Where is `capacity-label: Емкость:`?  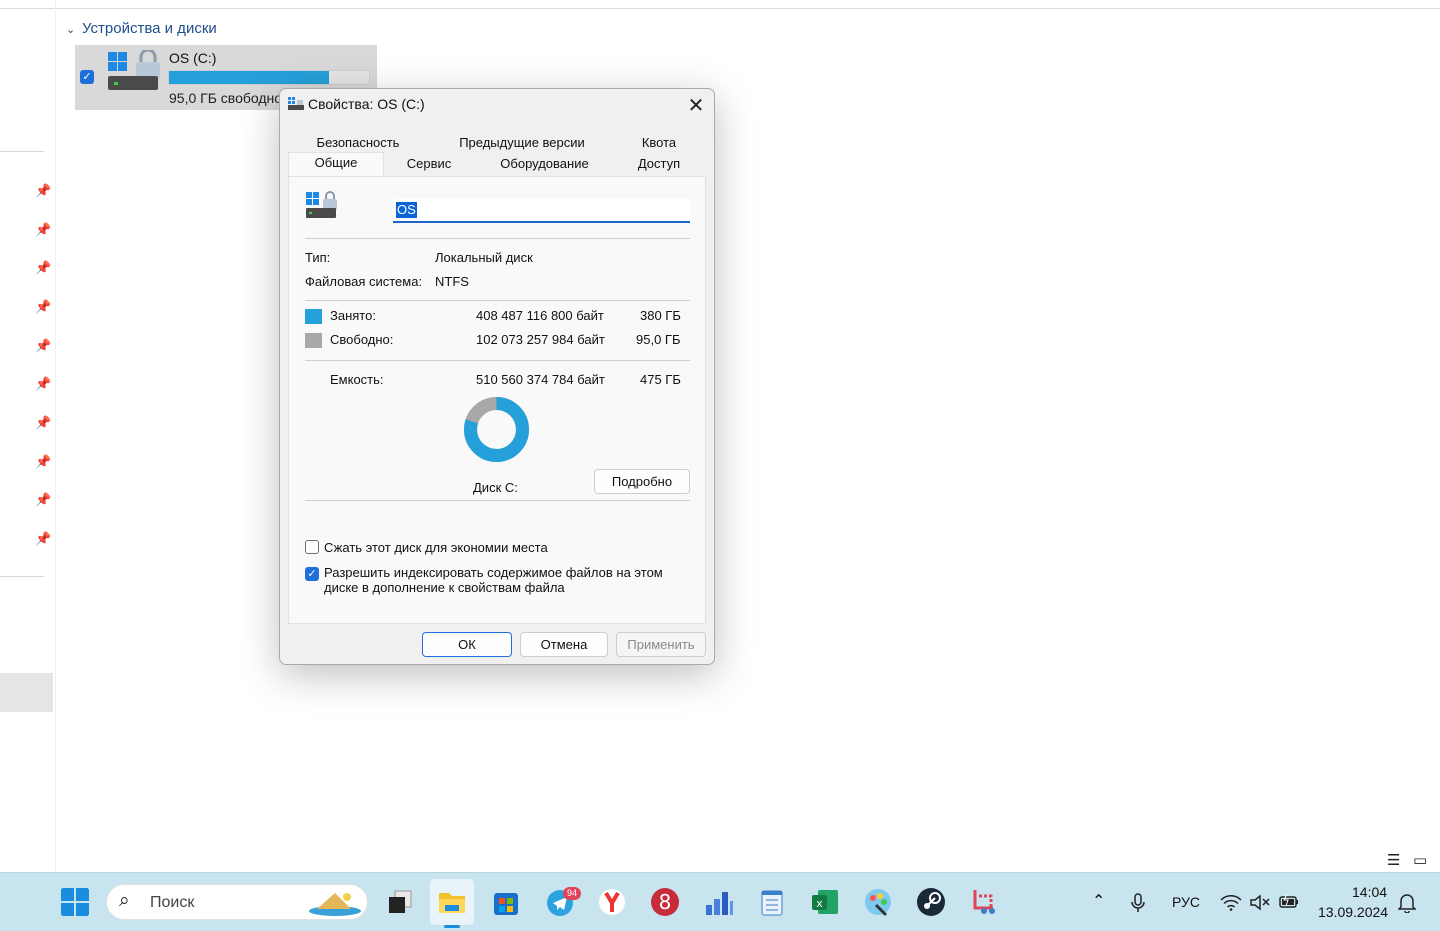
capacity-label: Емкость: is located at coordinates (357, 379).